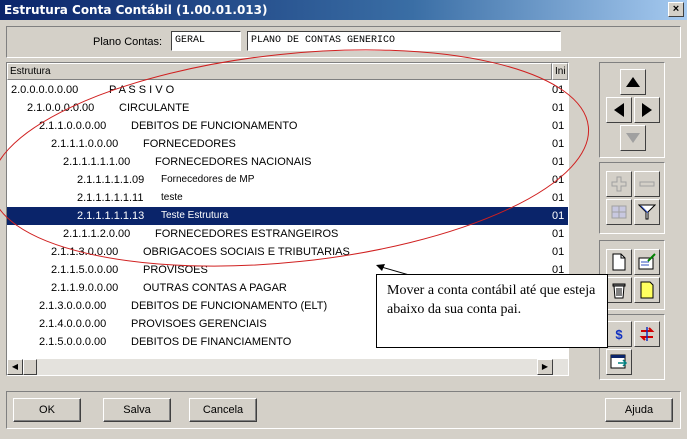 The image size is (687, 439). I want to click on scroll-left-button: ◀, so click(15, 367).